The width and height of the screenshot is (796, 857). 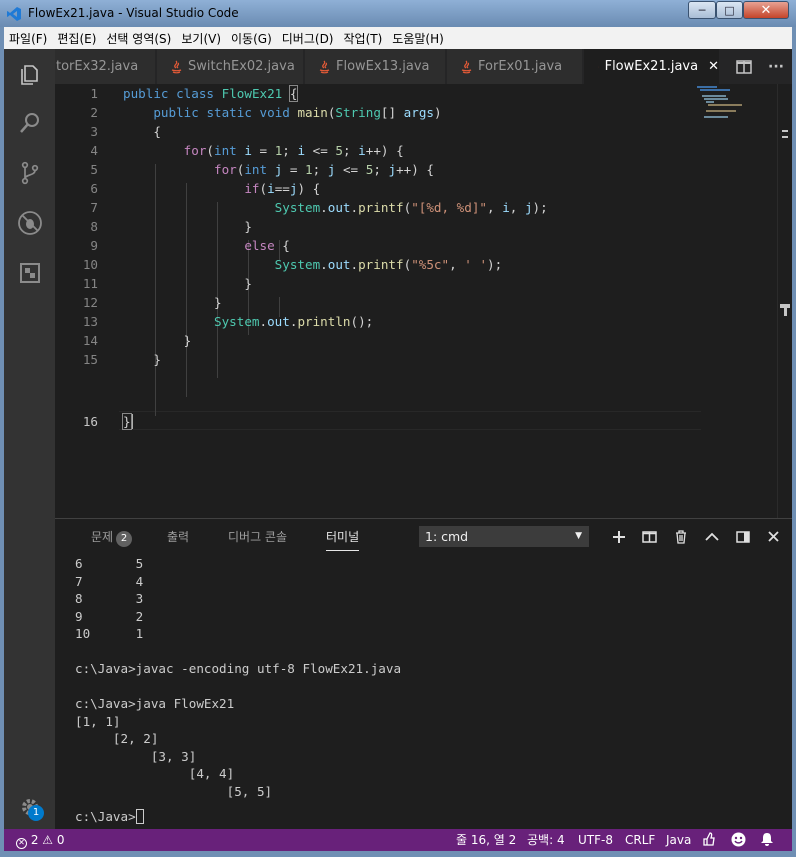 I want to click on terminal-line: 9 2, so click(x=109, y=616).